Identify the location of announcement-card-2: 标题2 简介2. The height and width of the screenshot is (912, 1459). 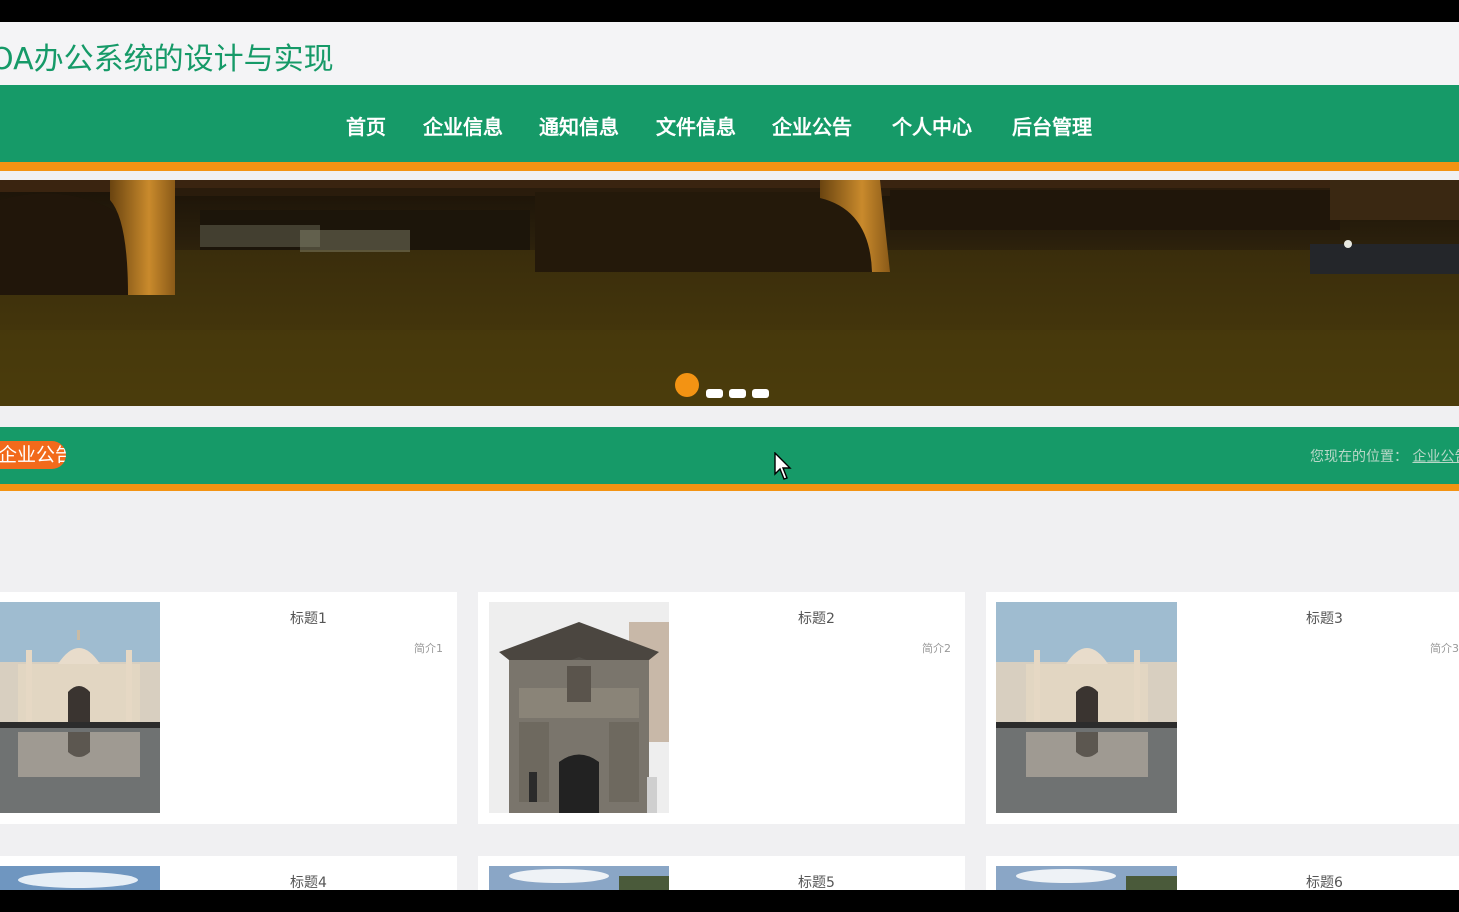
(721, 708).